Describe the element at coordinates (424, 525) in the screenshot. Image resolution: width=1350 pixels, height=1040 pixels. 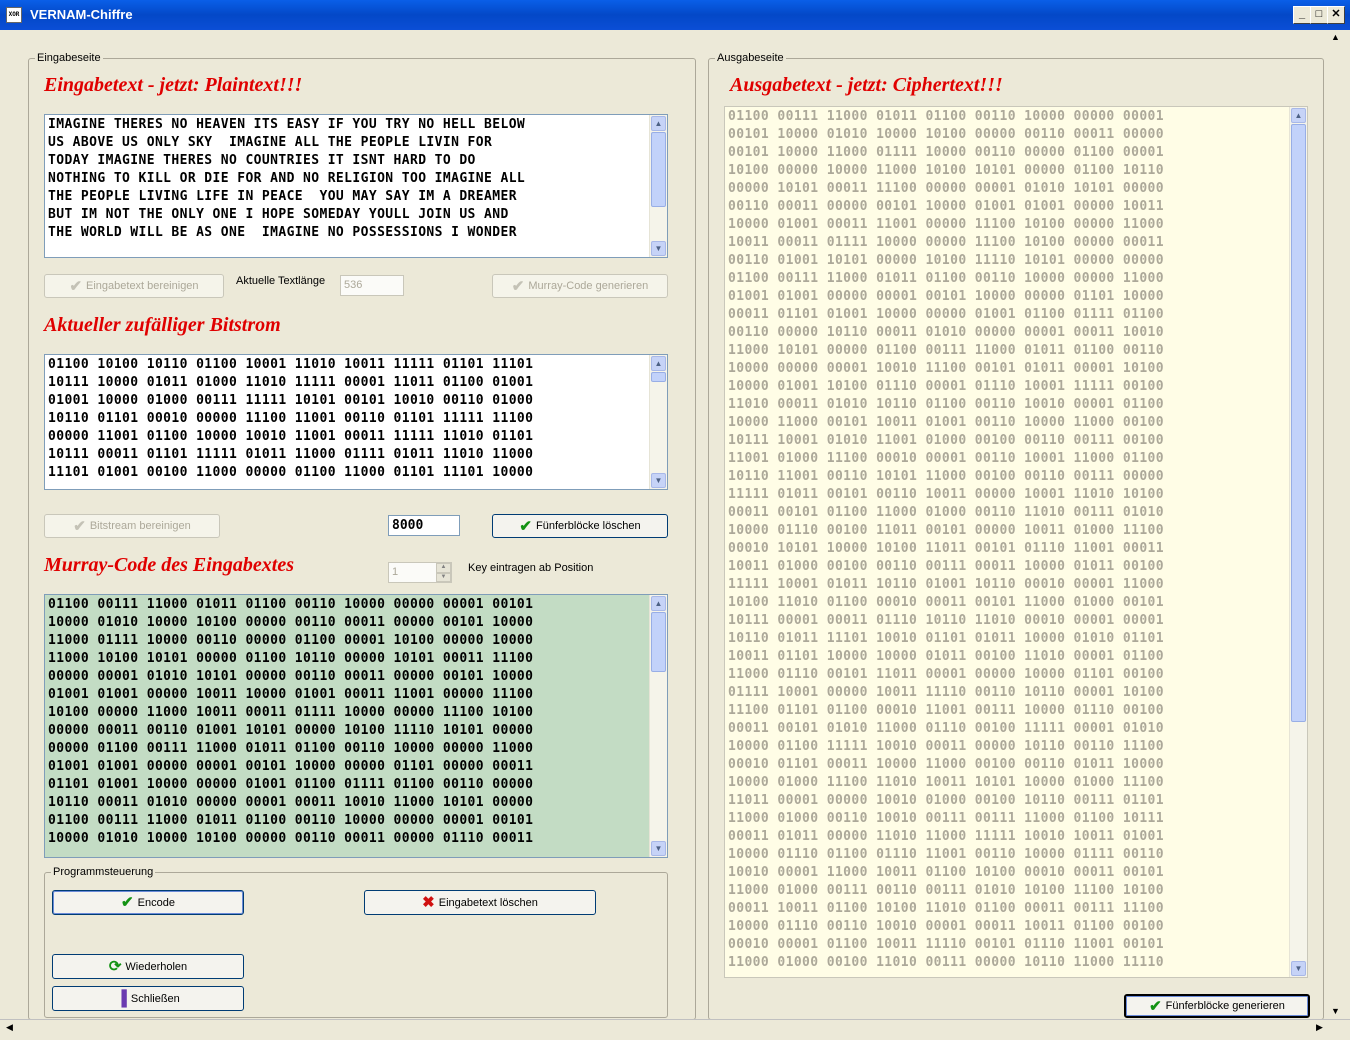
I see `bitstream-length-field: 8000` at that location.